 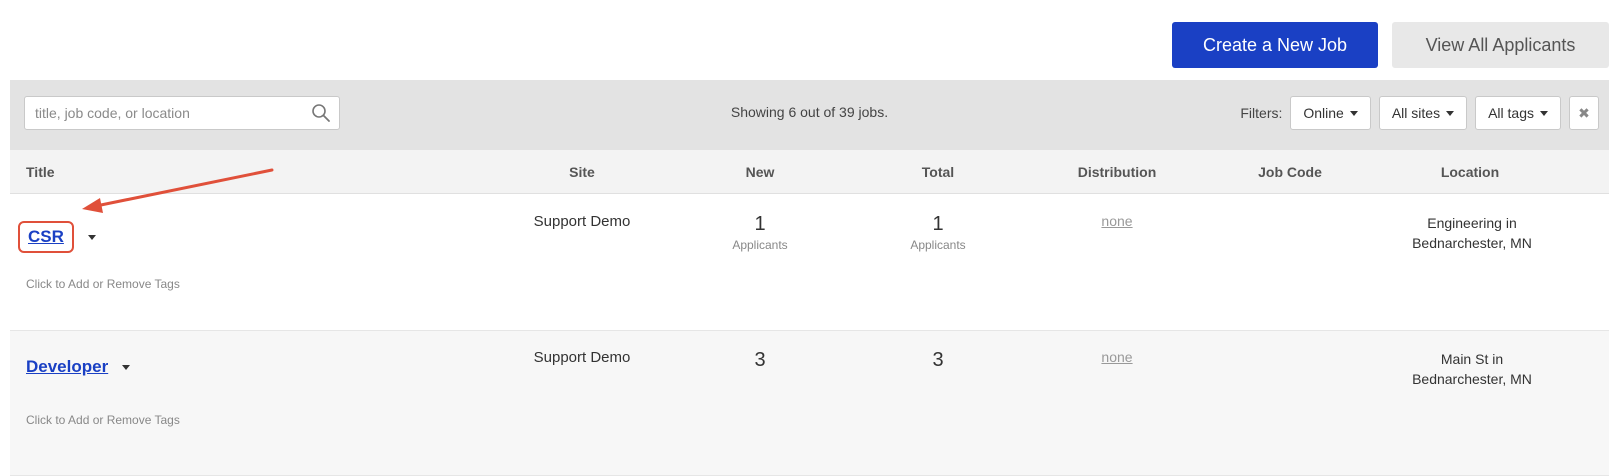 I want to click on filters: Filters: Online All sites All tags ✖, so click(x=1419, y=113).